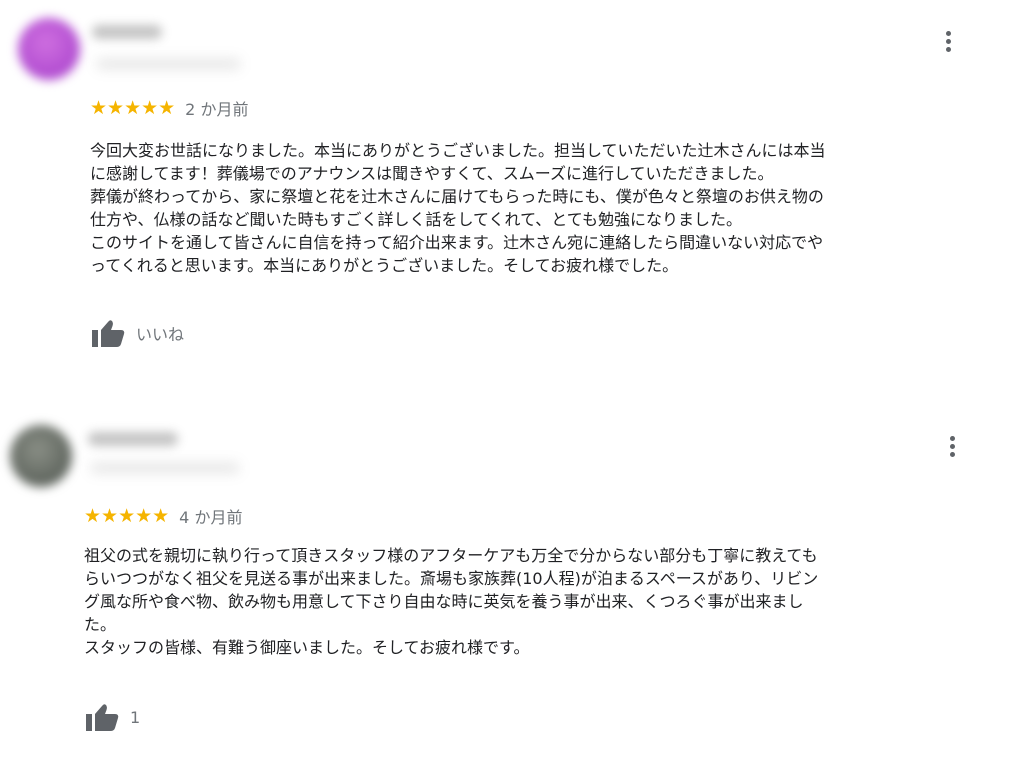  What do you see at coordinates (211, 517) in the screenshot?
I see `review-date: 4 か月前` at bounding box center [211, 517].